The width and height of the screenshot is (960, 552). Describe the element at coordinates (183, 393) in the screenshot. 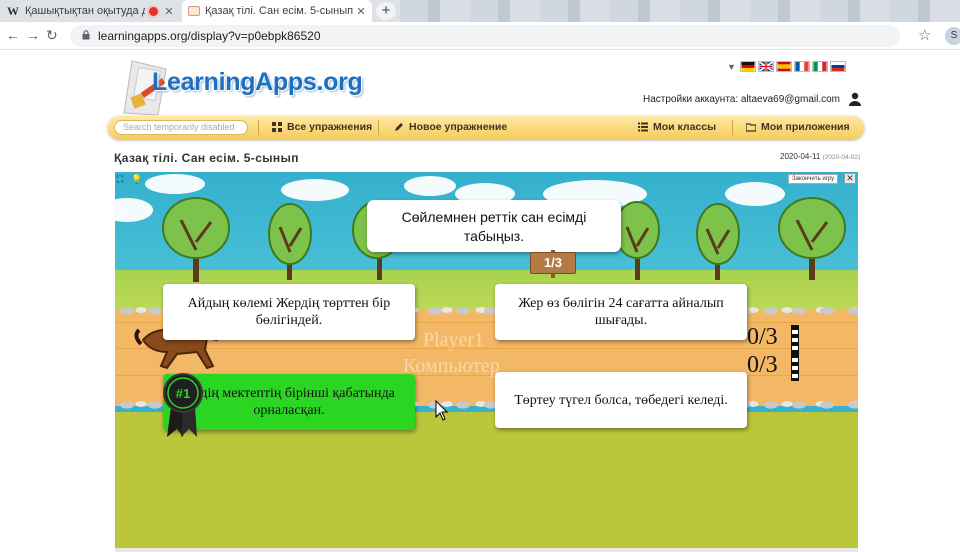

I see `badge-rank: #1` at that location.